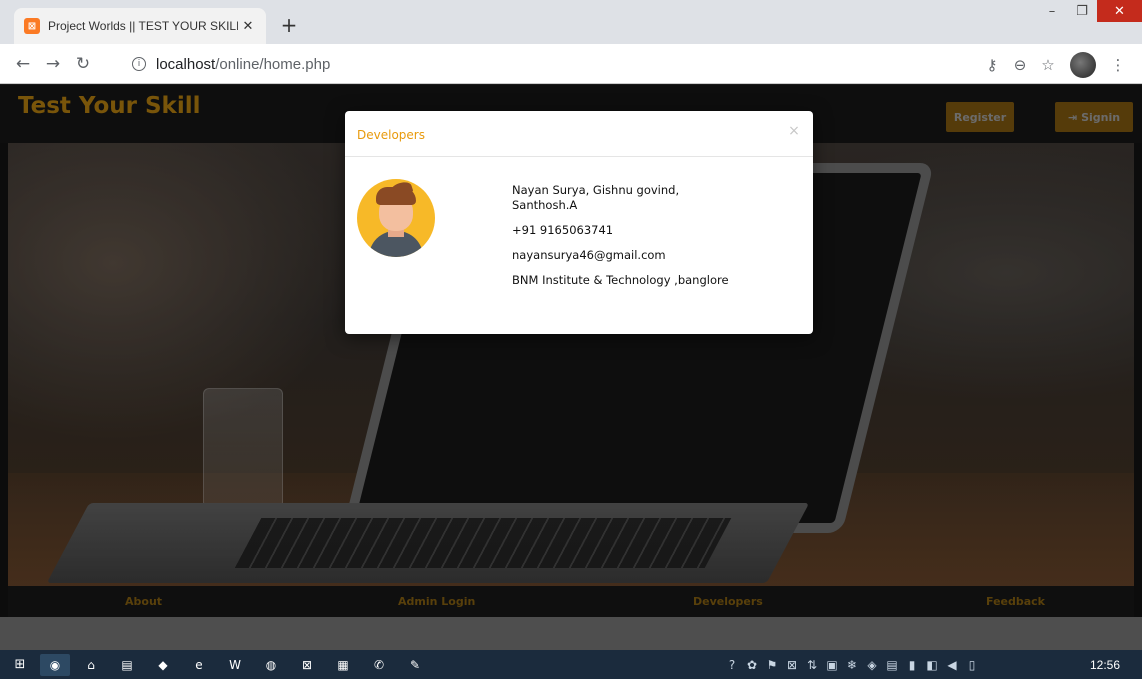  What do you see at coordinates (343, 665) in the screenshot?
I see `taskbar-notepad: ▦` at bounding box center [343, 665].